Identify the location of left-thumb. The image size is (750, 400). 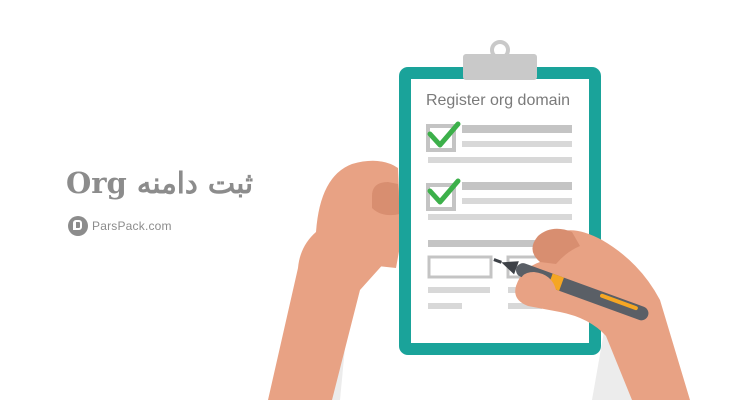
(386, 199).